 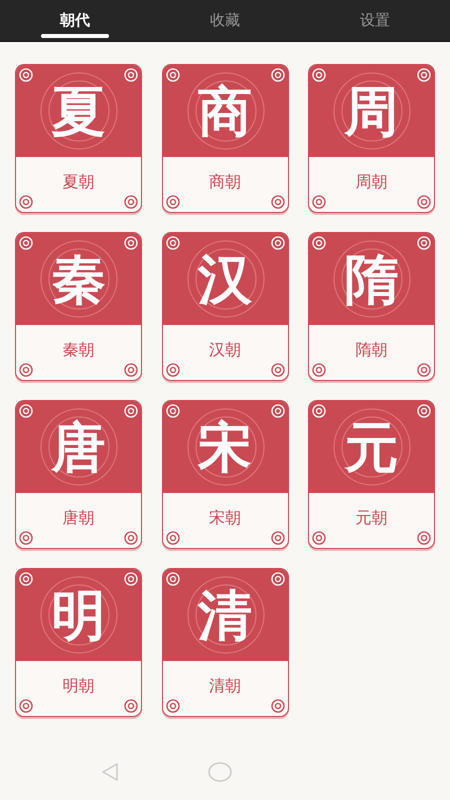 I want to click on dynasty-glyph: 明, so click(x=79, y=615).